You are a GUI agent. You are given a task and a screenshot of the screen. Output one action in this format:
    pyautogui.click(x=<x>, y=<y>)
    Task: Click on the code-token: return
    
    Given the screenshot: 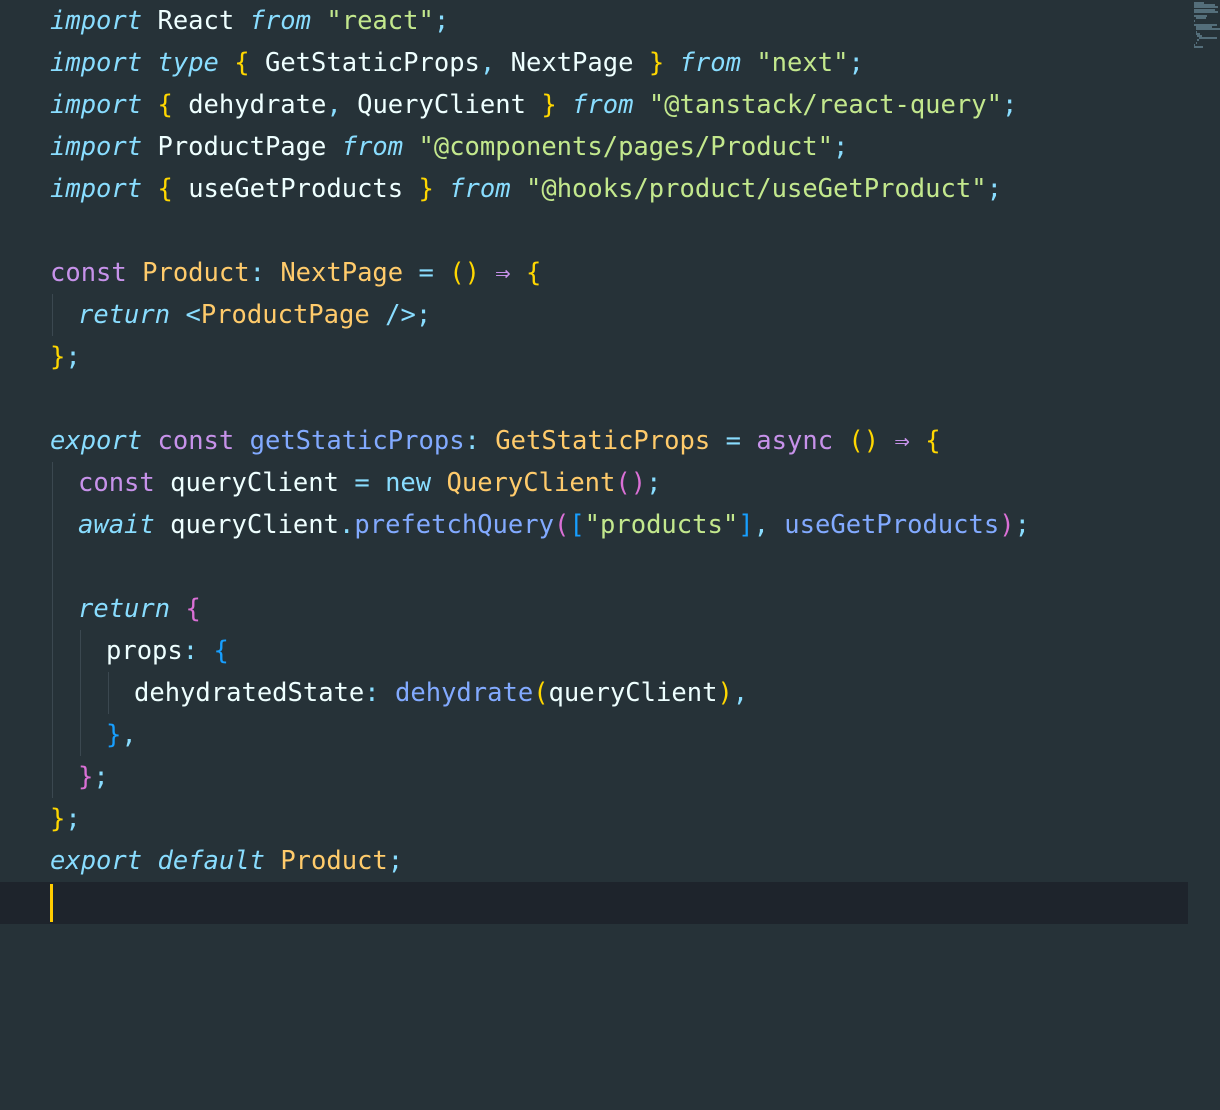 What is the action you would take?
    pyautogui.click(x=124, y=609)
    